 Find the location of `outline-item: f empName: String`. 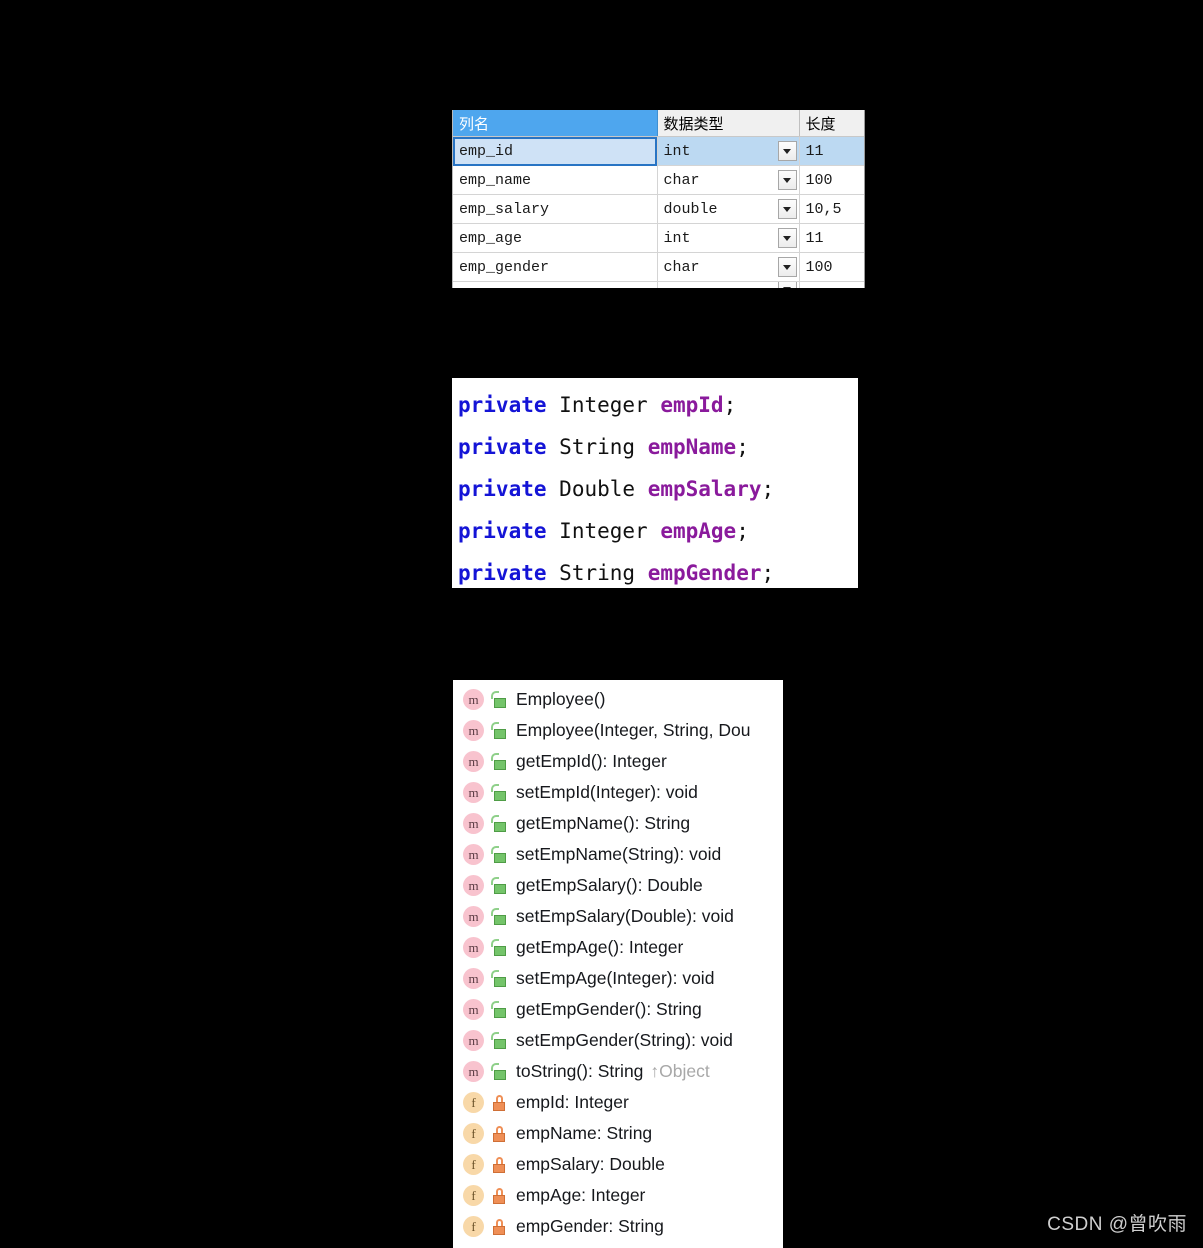

outline-item: f empName: String is located at coordinates (618, 1133).